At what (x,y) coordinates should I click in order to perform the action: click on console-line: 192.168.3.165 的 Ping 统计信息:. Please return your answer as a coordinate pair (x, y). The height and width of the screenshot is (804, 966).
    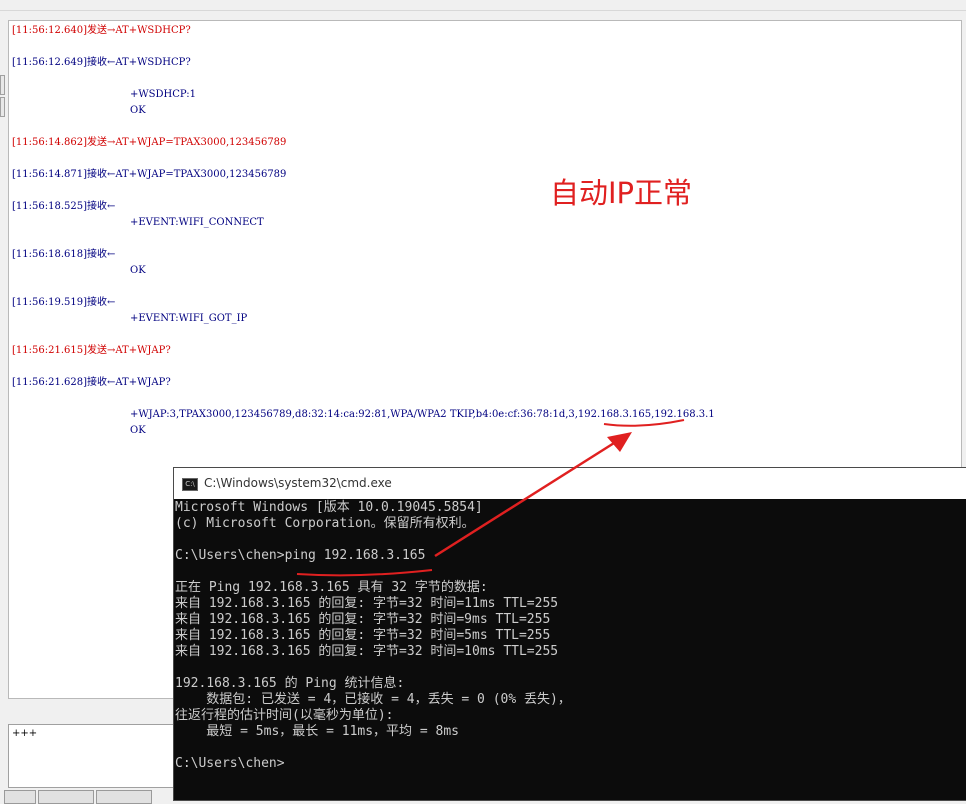
    Looking at the image, I should click on (290, 683).